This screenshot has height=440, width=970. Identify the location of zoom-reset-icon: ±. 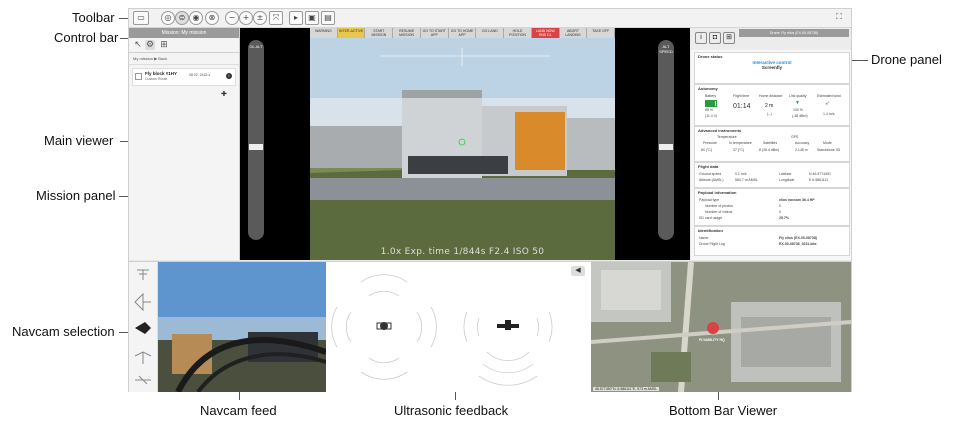
(260, 18).